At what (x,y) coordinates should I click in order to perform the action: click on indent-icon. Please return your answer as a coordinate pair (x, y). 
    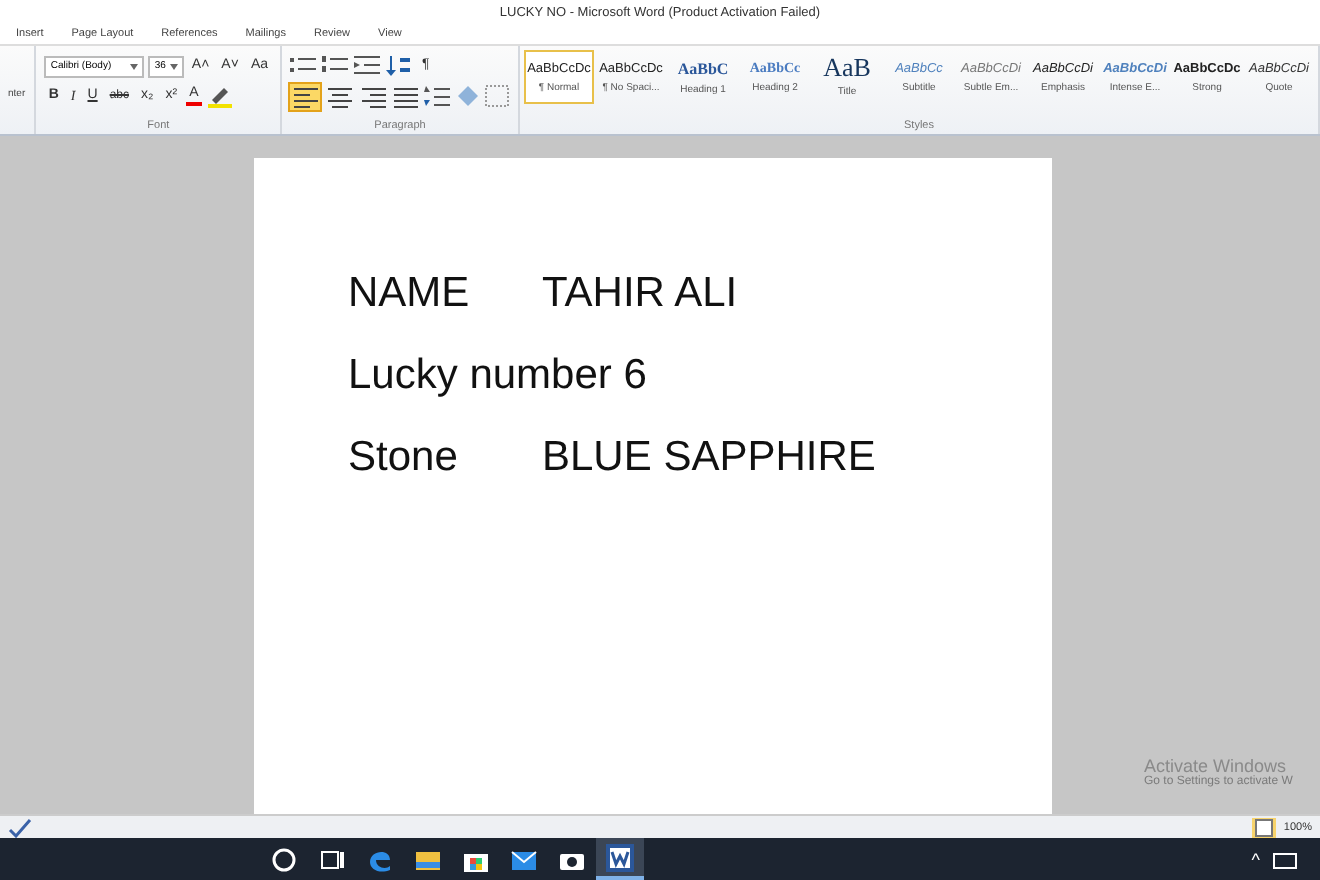
    Looking at the image, I should click on (368, 66).